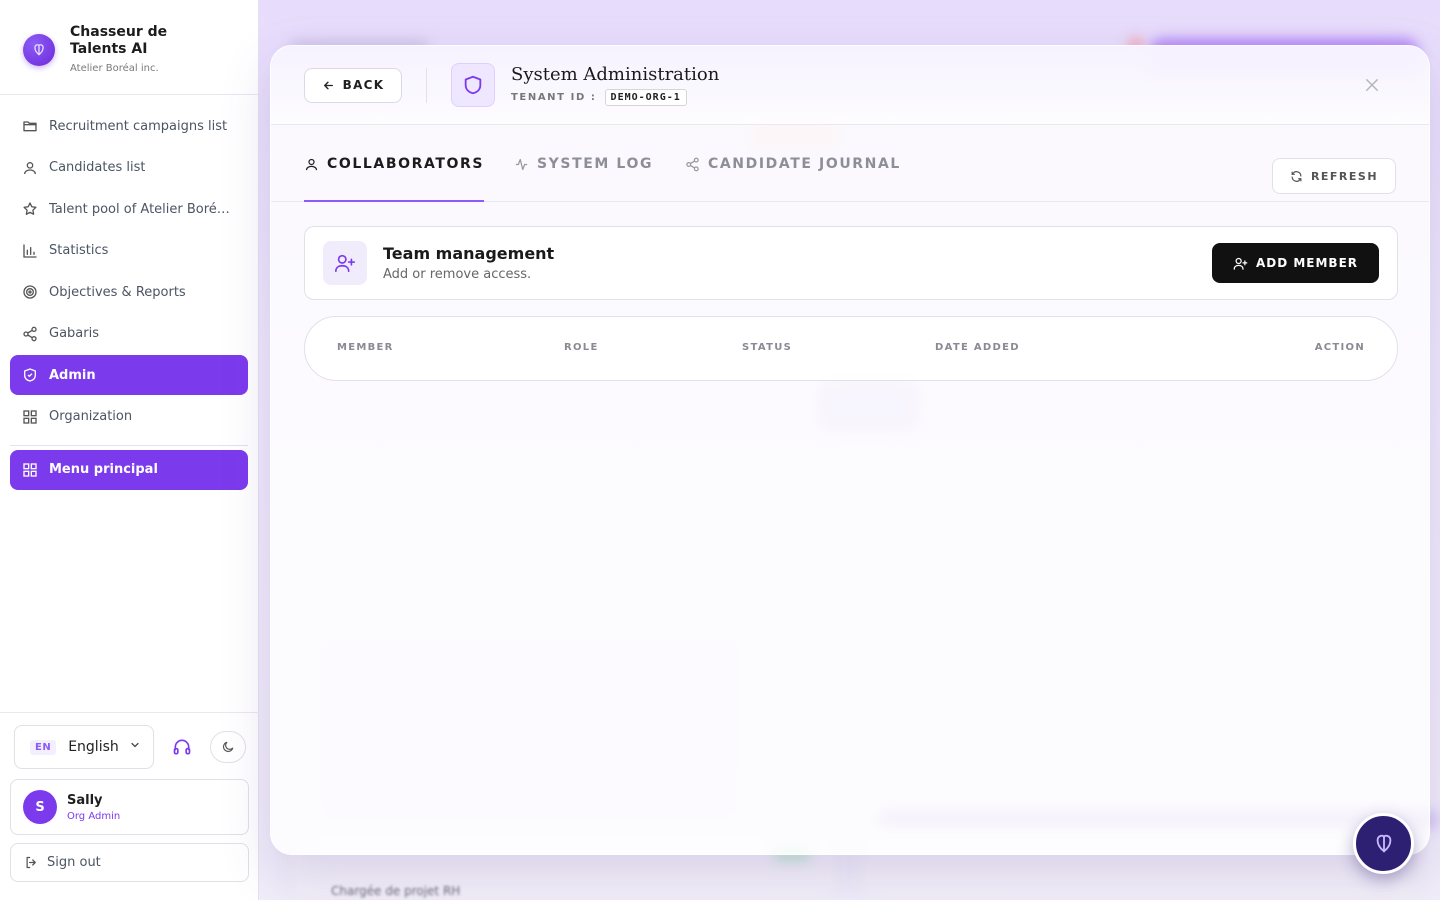 The height and width of the screenshot is (900, 1440). I want to click on sidebar-footer: EN English S Sally Org Admin Sign out, so click(129, 806).